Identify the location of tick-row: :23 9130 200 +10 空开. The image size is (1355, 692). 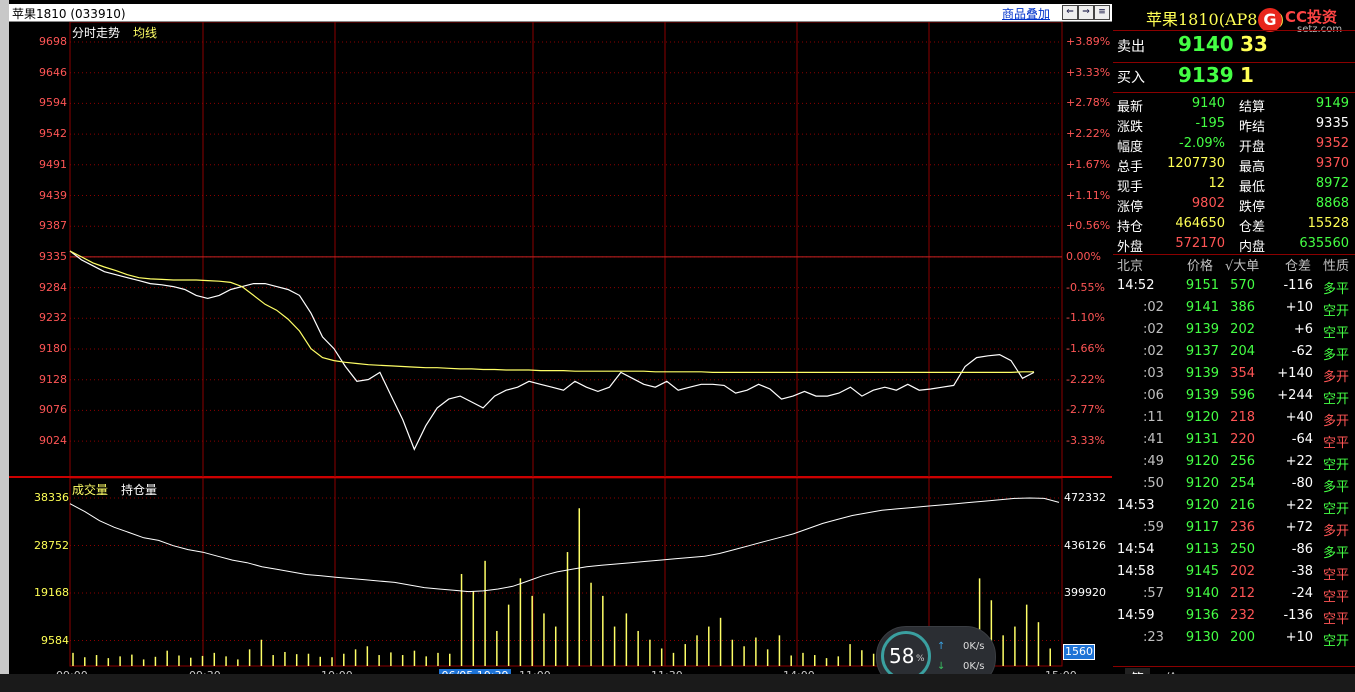
(1234, 641).